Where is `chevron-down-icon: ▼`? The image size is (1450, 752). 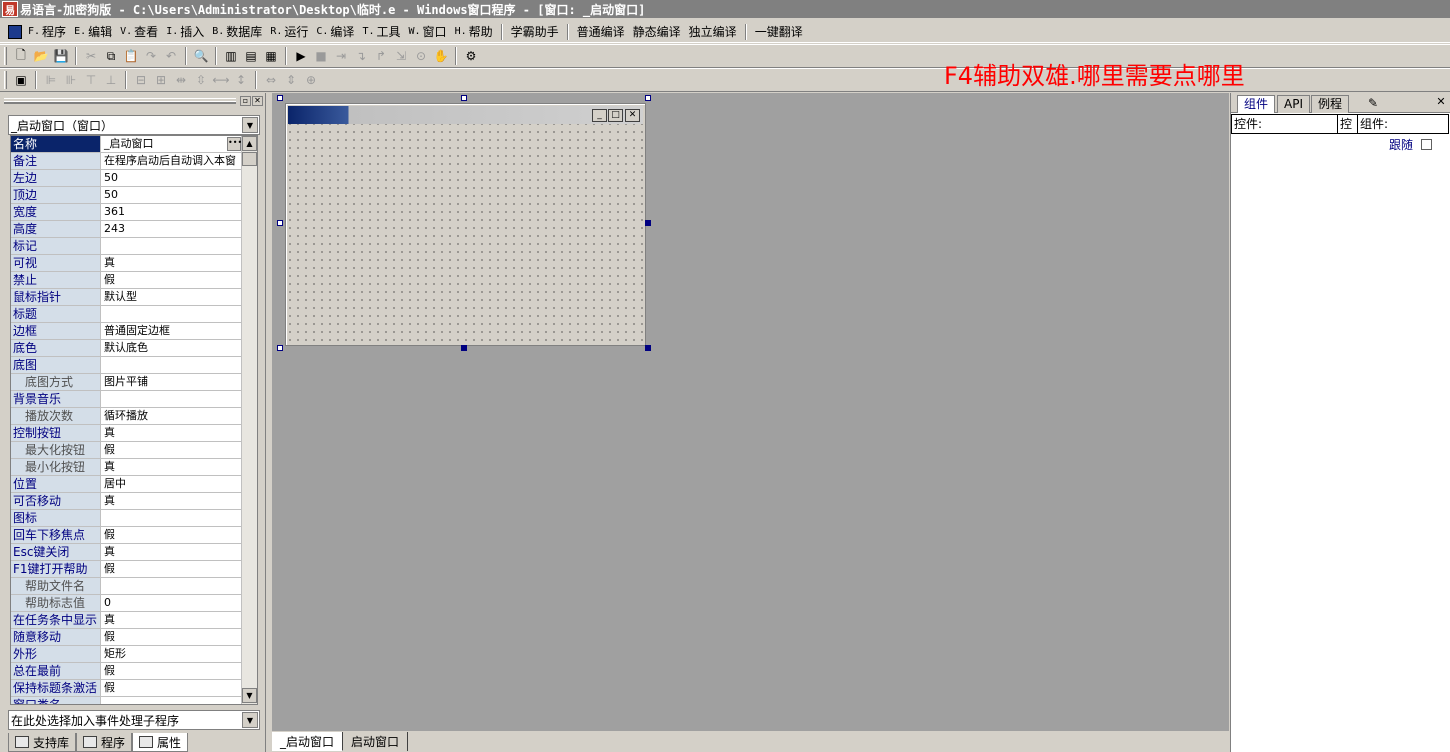
chevron-down-icon: ▼ is located at coordinates (250, 720).